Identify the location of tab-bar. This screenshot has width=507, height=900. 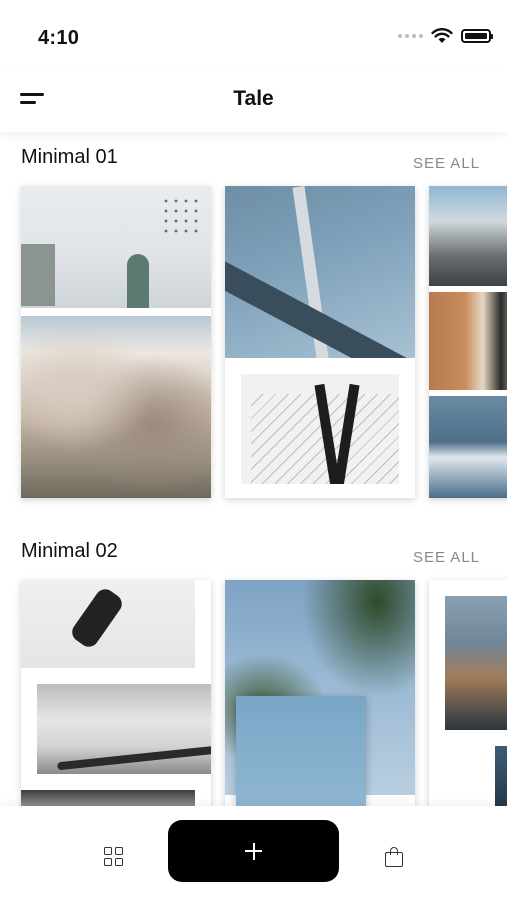
(253, 853).